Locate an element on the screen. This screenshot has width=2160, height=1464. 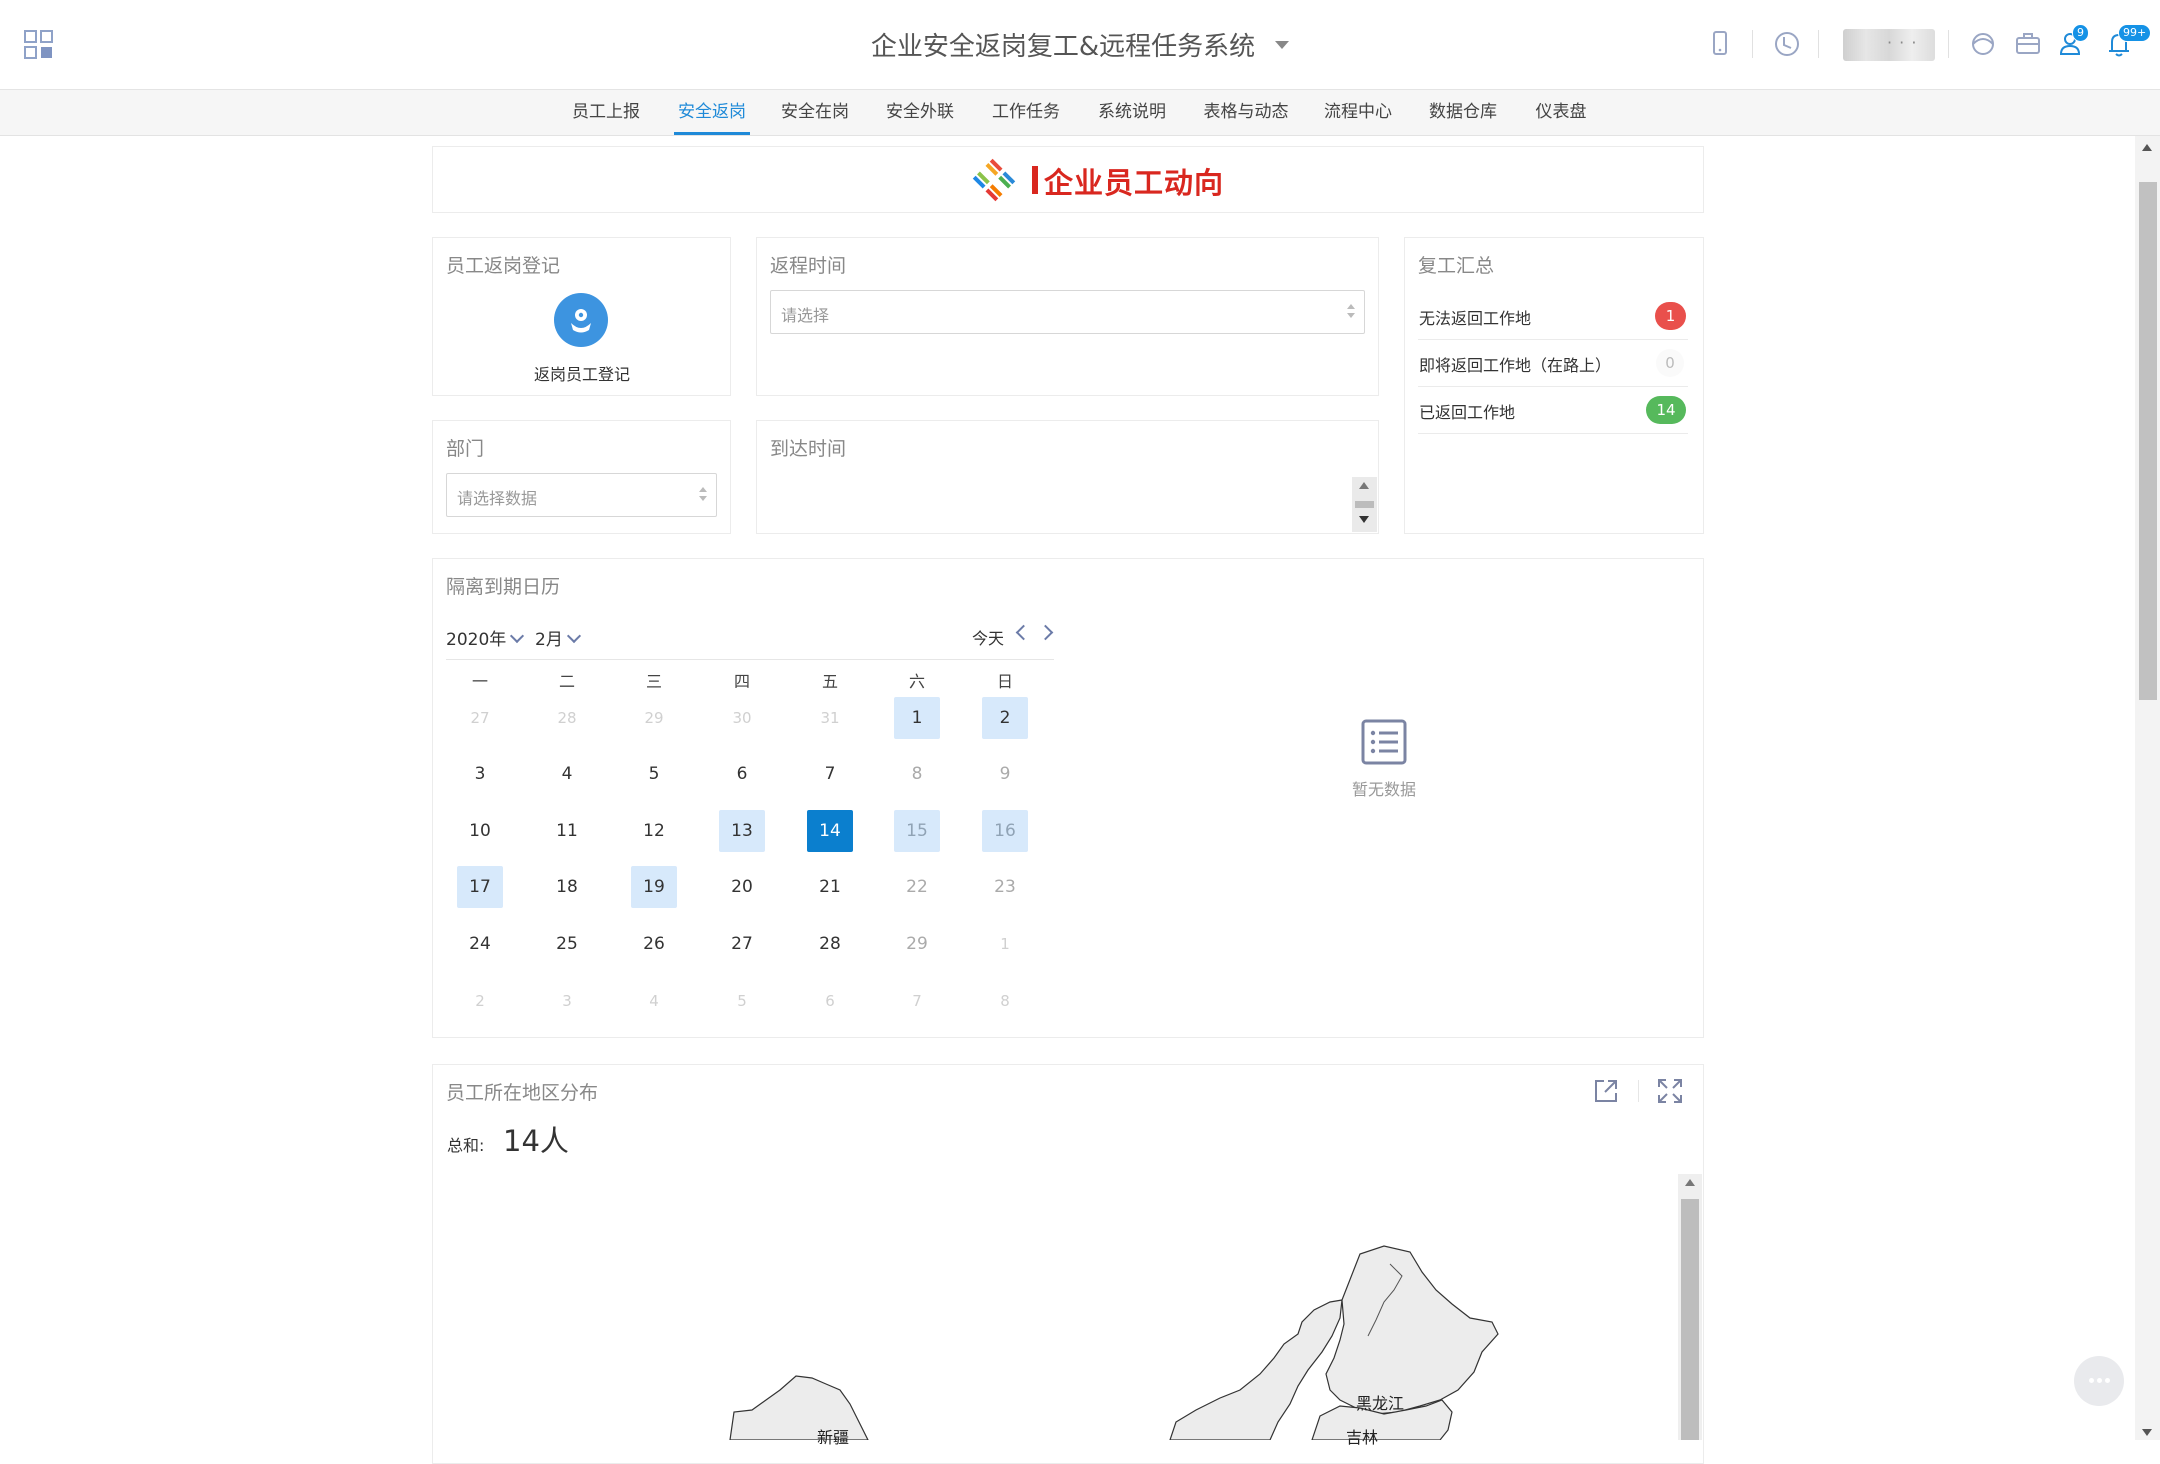
arrival-time-scrollbar is located at coordinates (1364, 504).